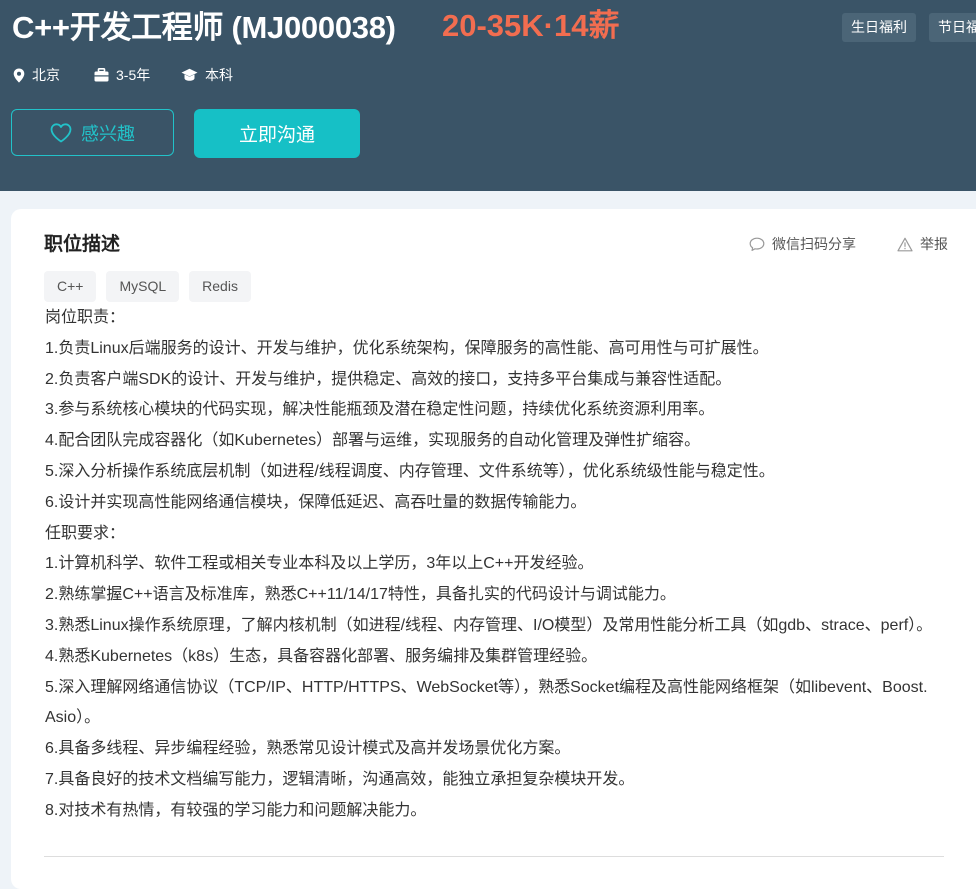  Describe the element at coordinates (934, 244) in the screenshot. I see `report-label: 举报` at that location.